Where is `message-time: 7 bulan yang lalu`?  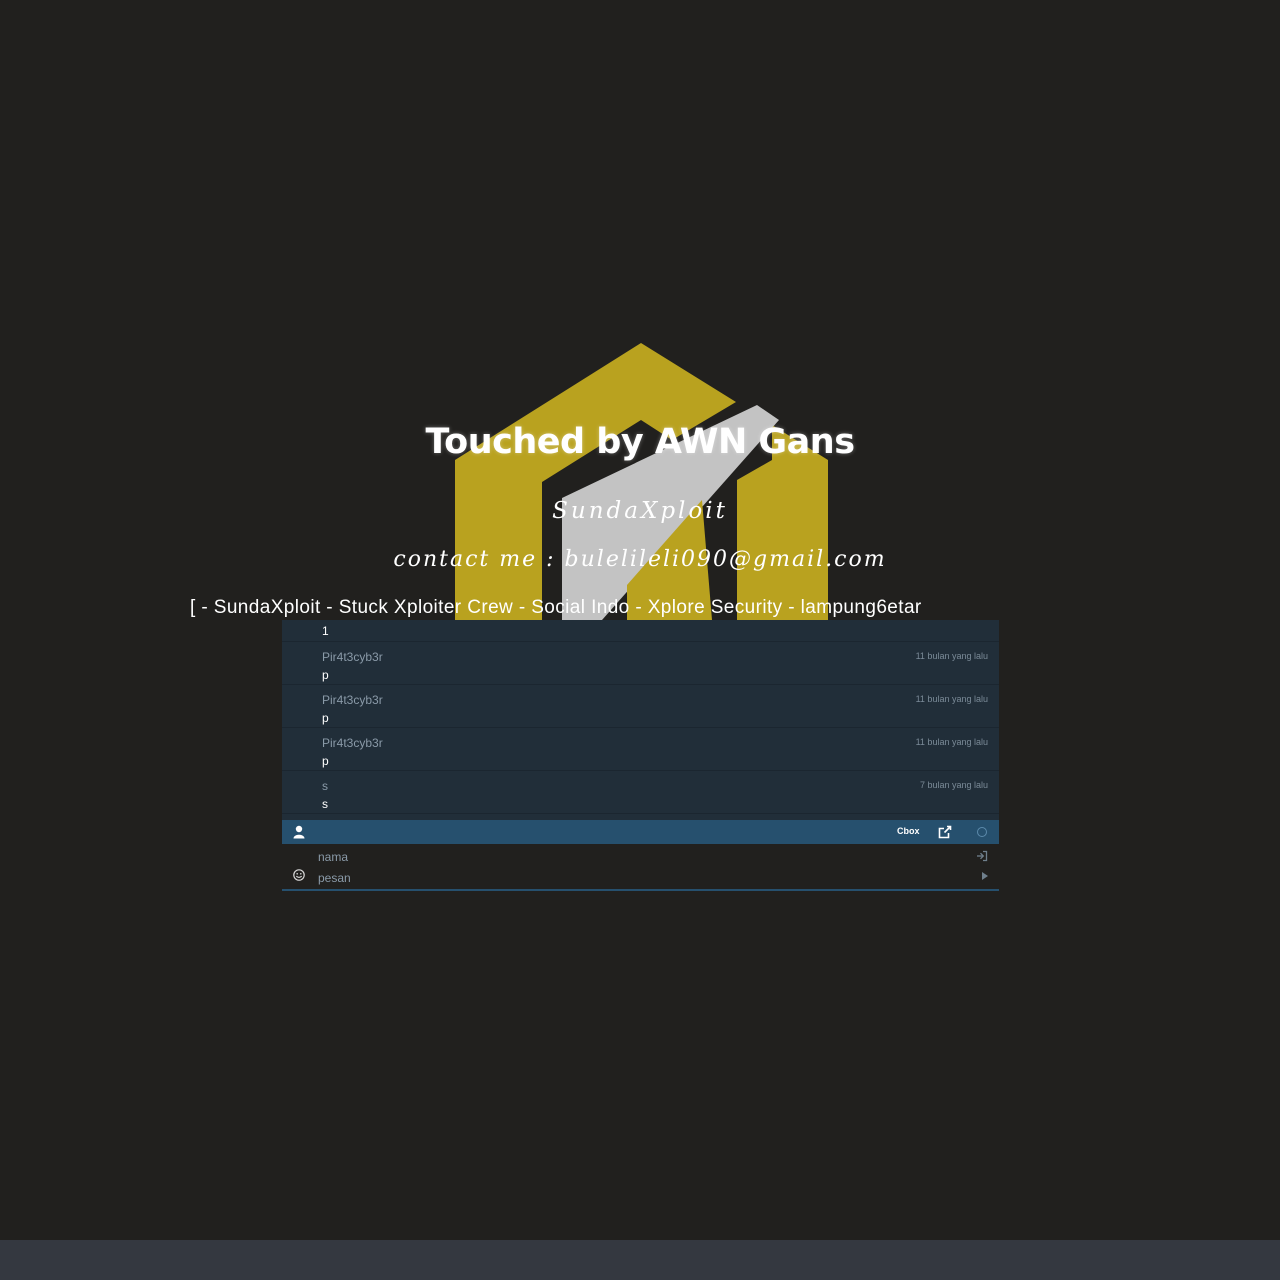
message-time: 7 bulan yang lalu is located at coordinates (953, 785).